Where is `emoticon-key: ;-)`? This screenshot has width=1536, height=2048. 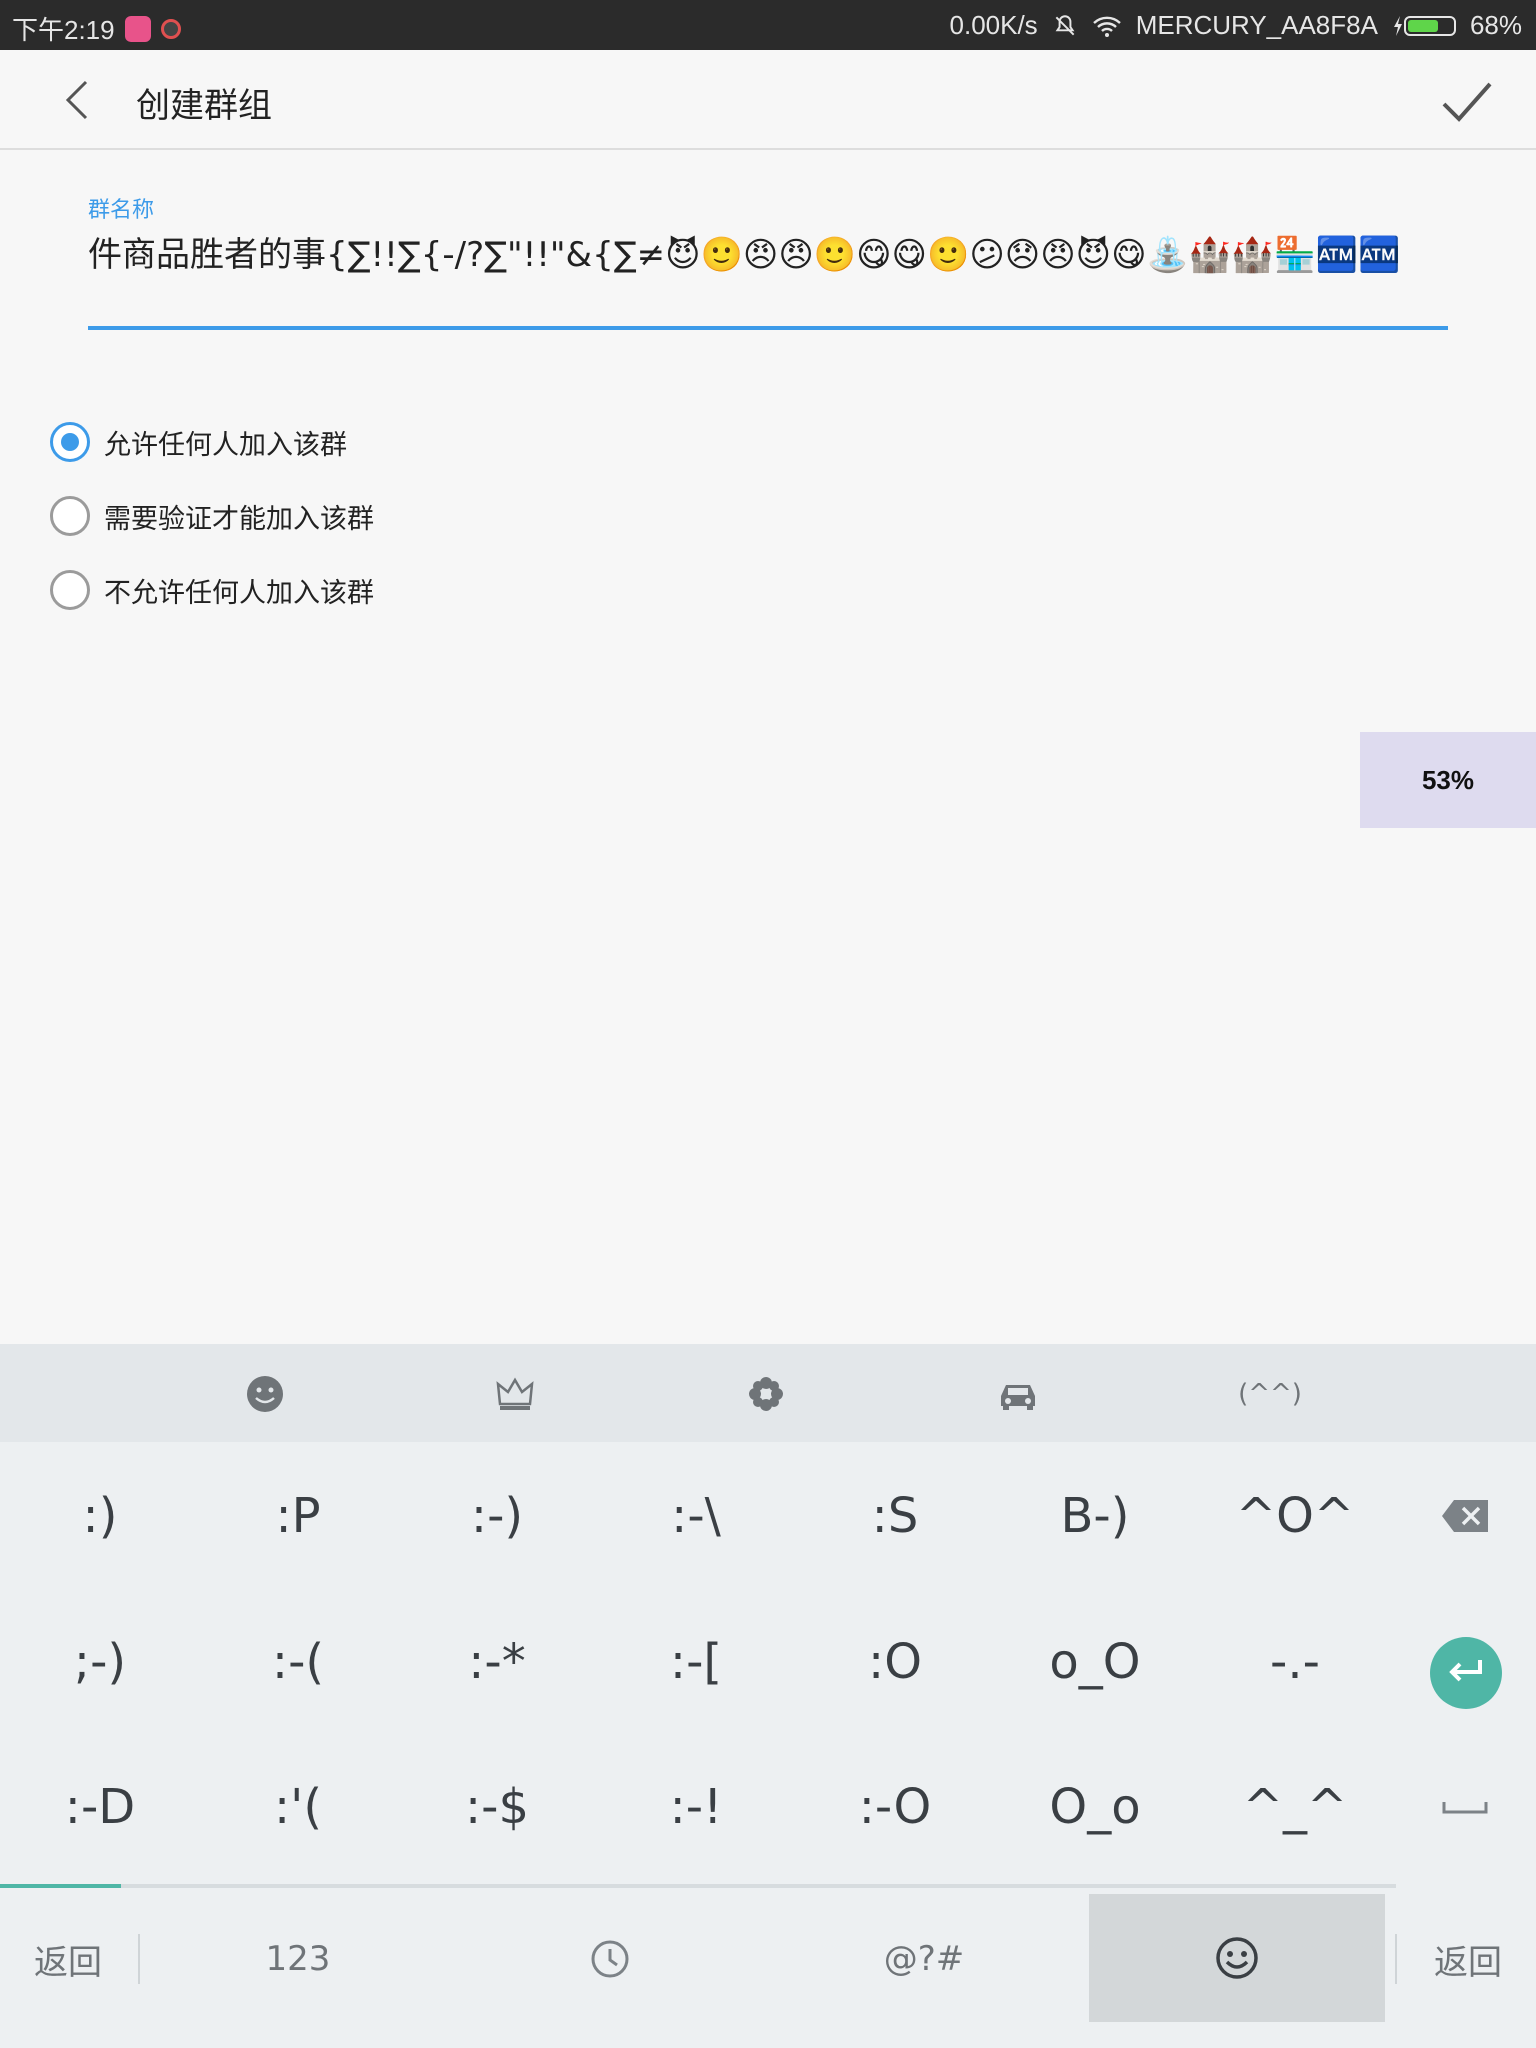
emoticon-key: ;-) is located at coordinates (100, 1662).